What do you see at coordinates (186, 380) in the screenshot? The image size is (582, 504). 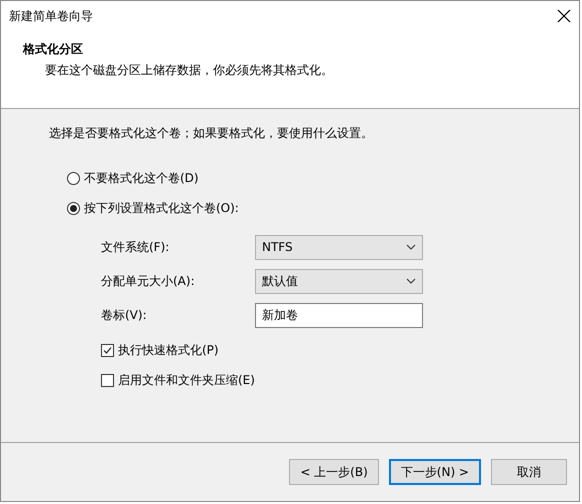 I see `checkbox-label: 启用文件和文件夹压缩(E)` at bounding box center [186, 380].